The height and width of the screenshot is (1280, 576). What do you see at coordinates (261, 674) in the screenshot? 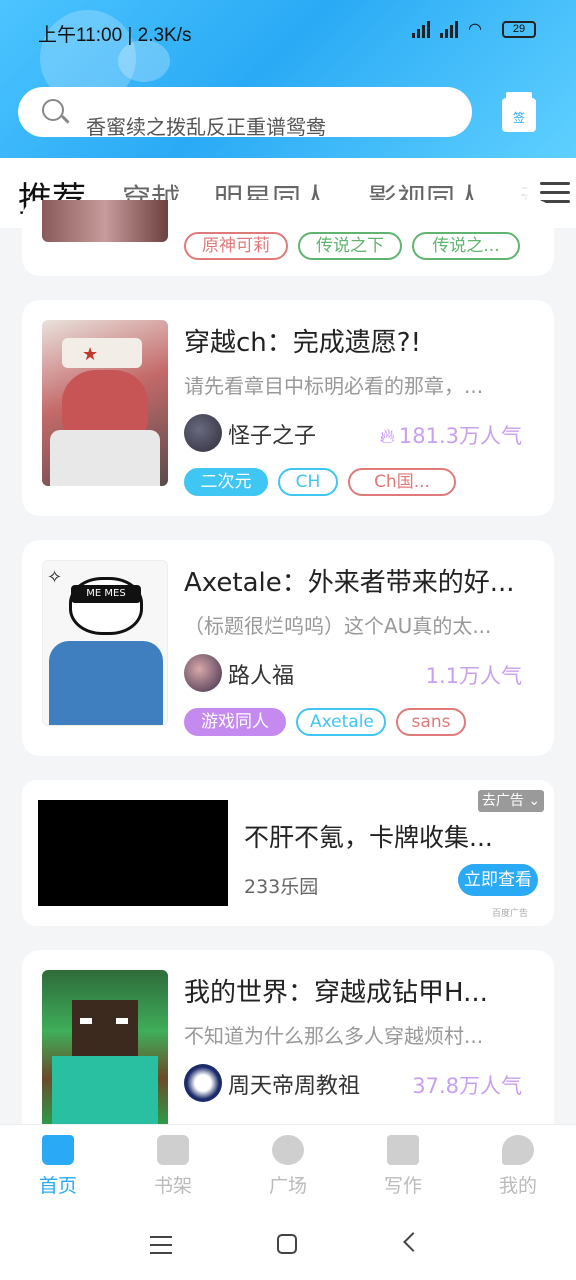
I see `author-name: 路人福` at bounding box center [261, 674].